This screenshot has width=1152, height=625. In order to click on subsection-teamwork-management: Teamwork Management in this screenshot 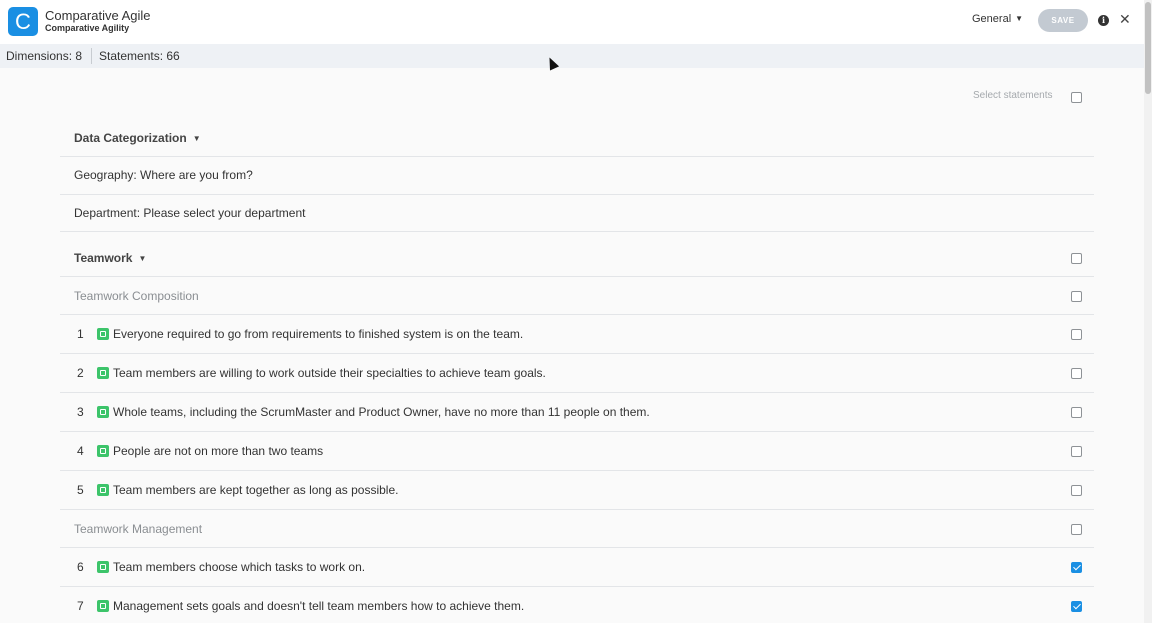, I will do `click(577, 529)`.